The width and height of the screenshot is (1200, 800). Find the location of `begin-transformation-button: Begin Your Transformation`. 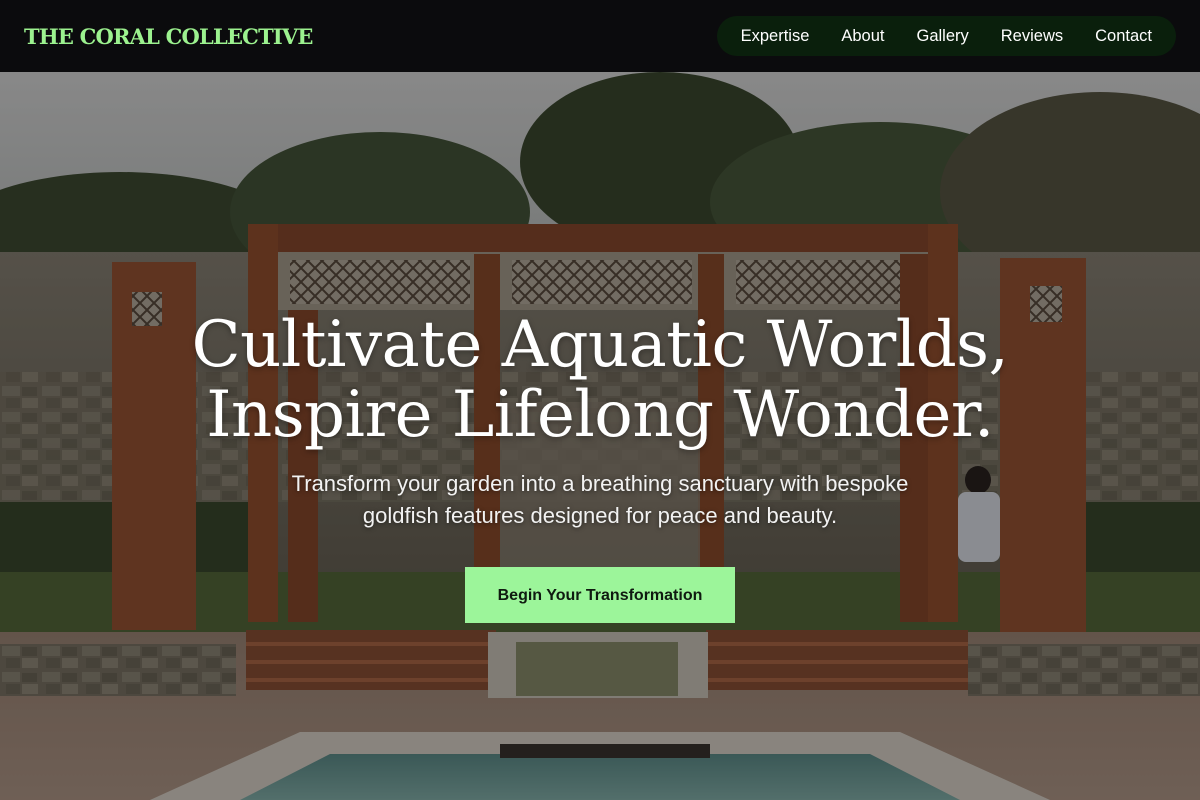

begin-transformation-button: Begin Your Transformation is located at coordinates (600, 595).